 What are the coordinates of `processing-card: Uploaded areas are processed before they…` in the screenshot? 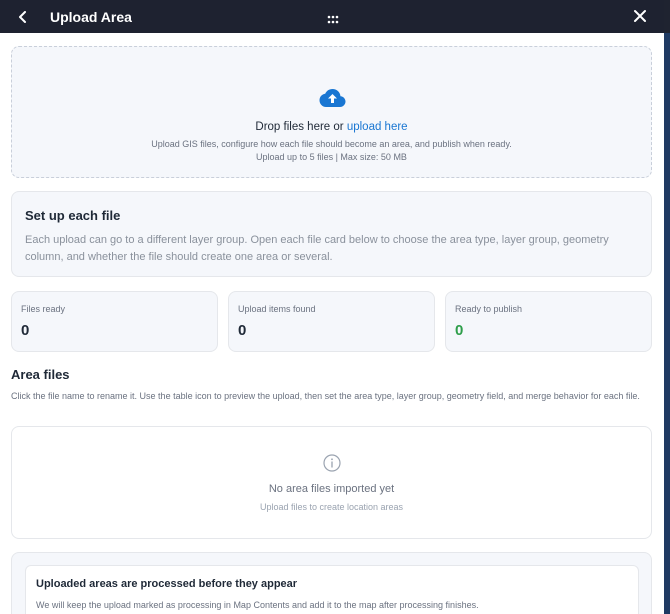 It's located at (332, 589).